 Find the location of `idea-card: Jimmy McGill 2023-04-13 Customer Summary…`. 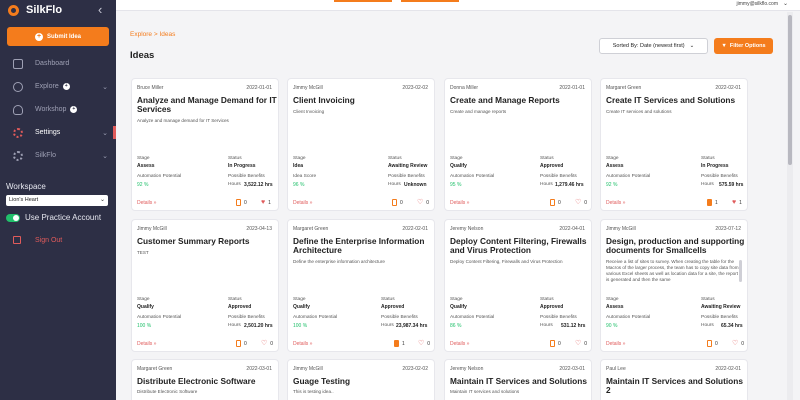

idea-card: Jimmy McGill 2023-04-13 Customer Summary… is located at coordinates (205, 285).